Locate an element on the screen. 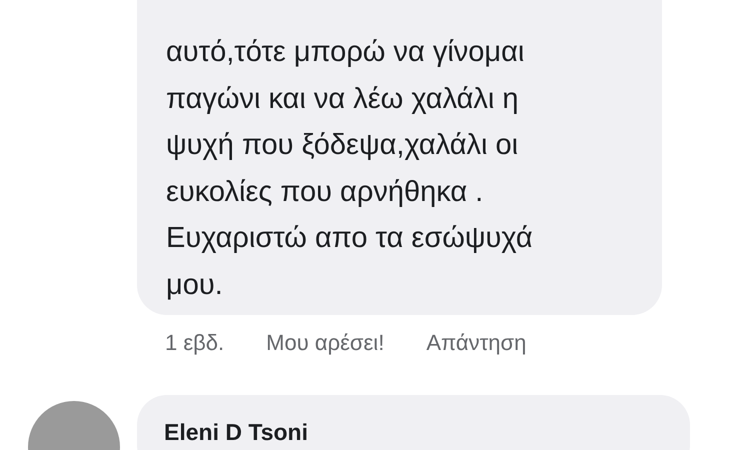 The image size is (750, 450). like-link: Μου αρέσει! is located at coordinates (325, 342).